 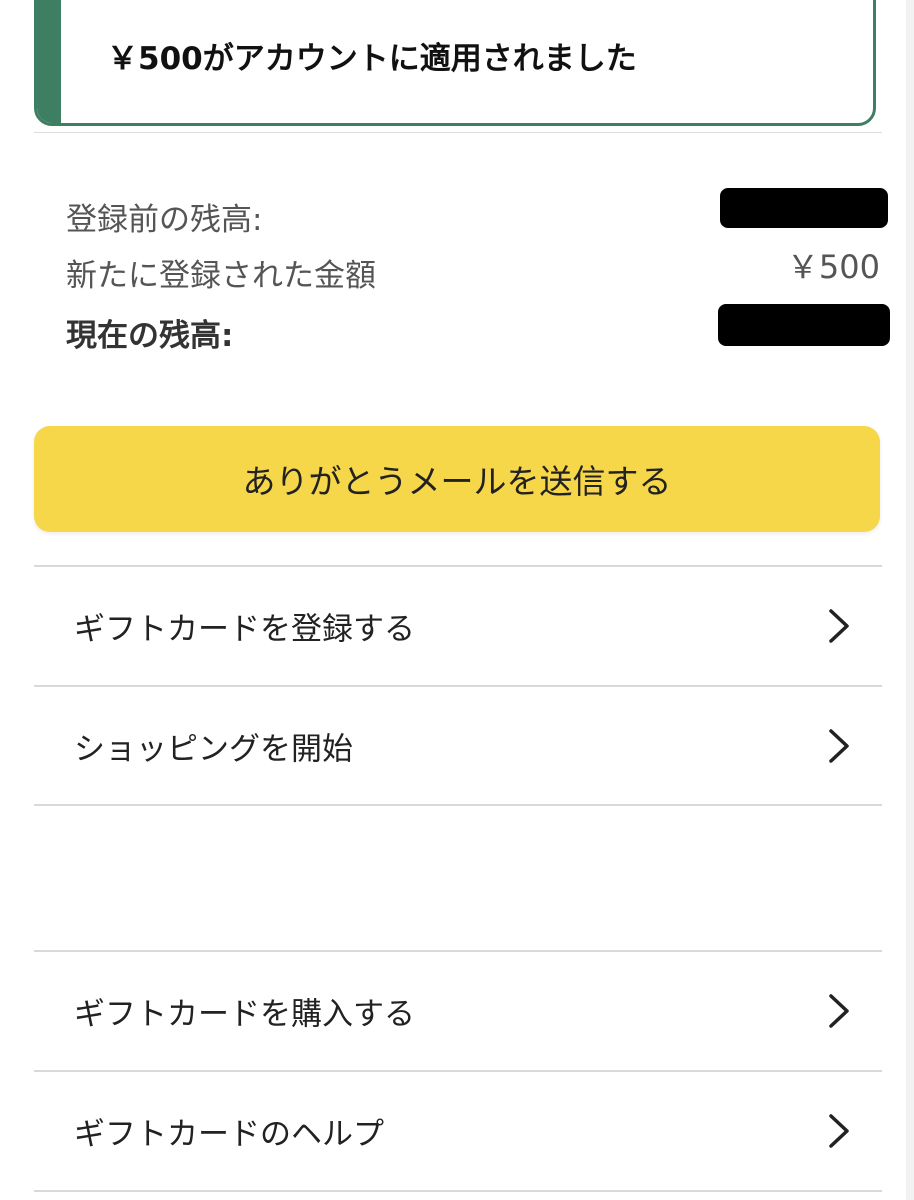 I want to click on menu-item-redeem-gift-card: ギフトカードを登録する, so click(x=458, y=626).